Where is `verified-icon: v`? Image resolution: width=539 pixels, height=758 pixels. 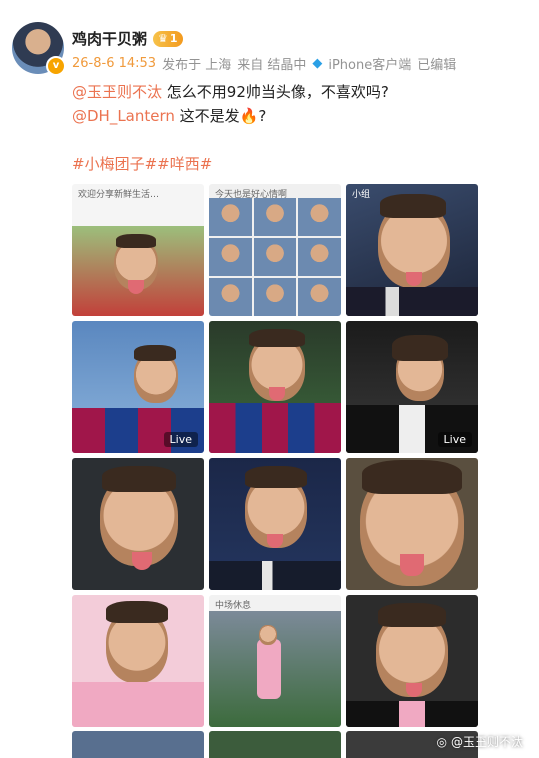 verified-icon: v is located at coordinates (56, 66).